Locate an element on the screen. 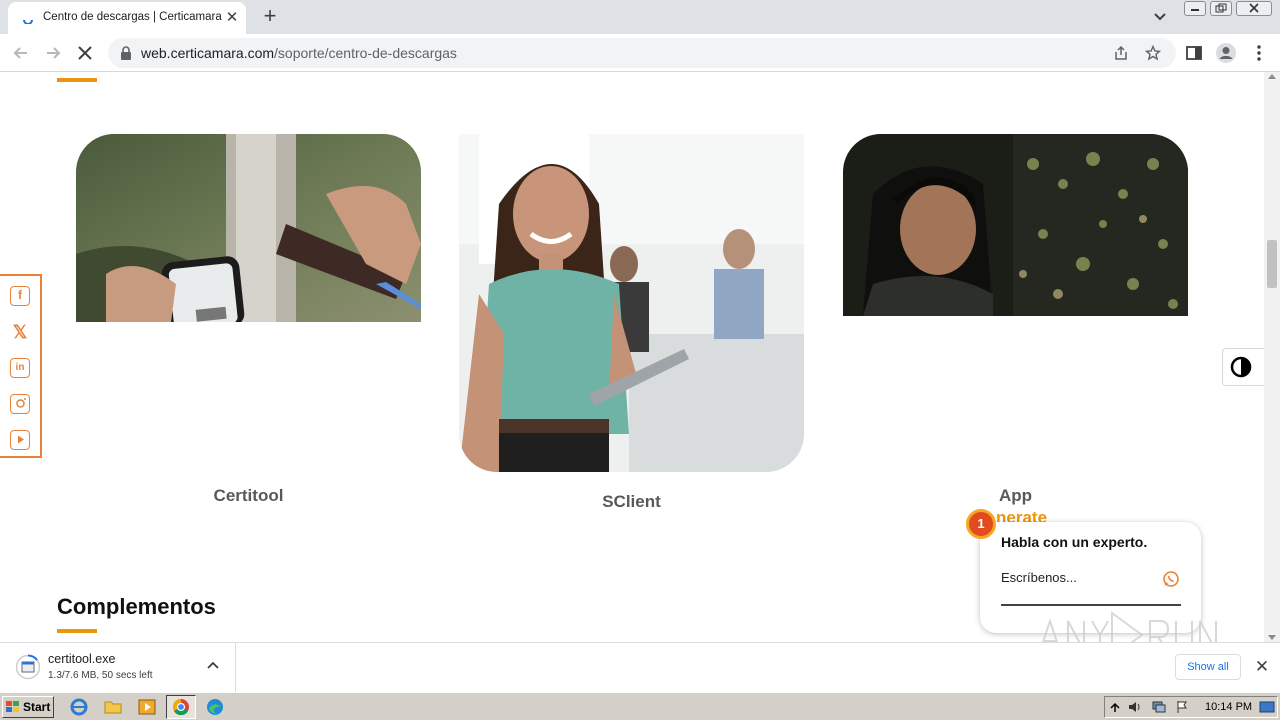  taskbar-clock: 10:14 PM is located at coordinates (1228, 707).